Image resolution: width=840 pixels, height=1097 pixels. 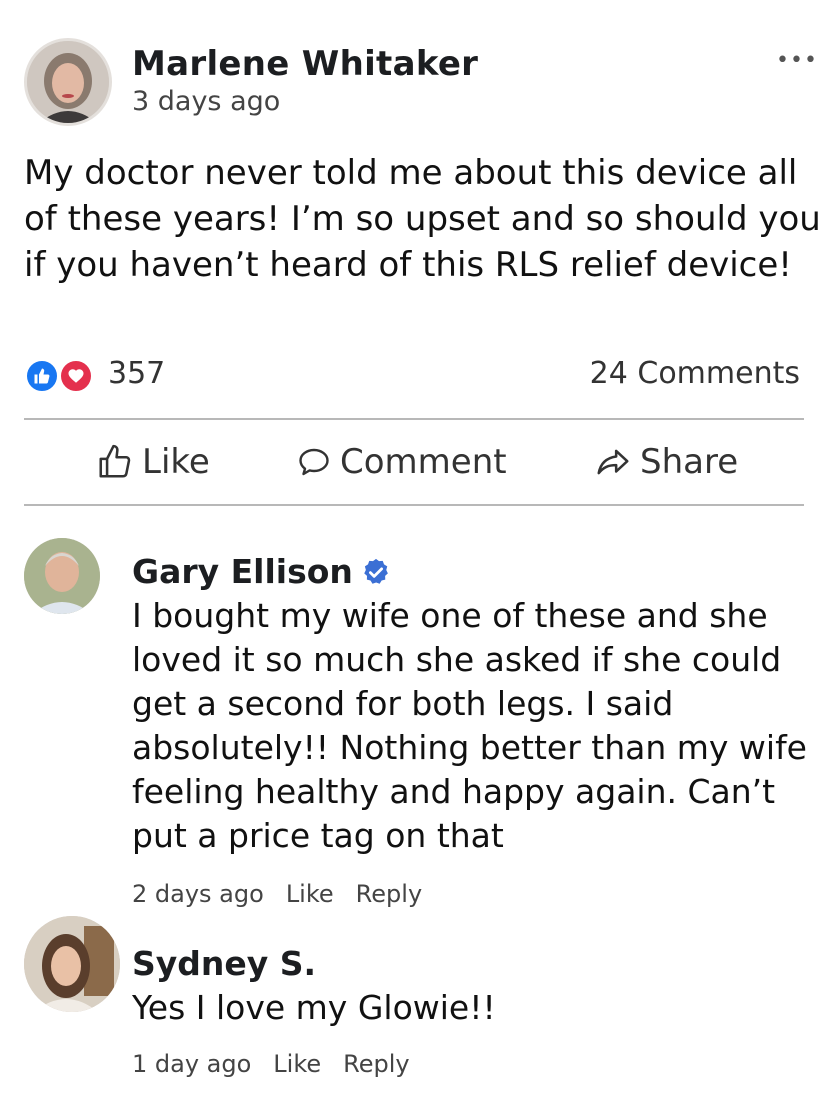 I want to click on reactions-row: 357 24 Comments, so click(x=412, y=376).